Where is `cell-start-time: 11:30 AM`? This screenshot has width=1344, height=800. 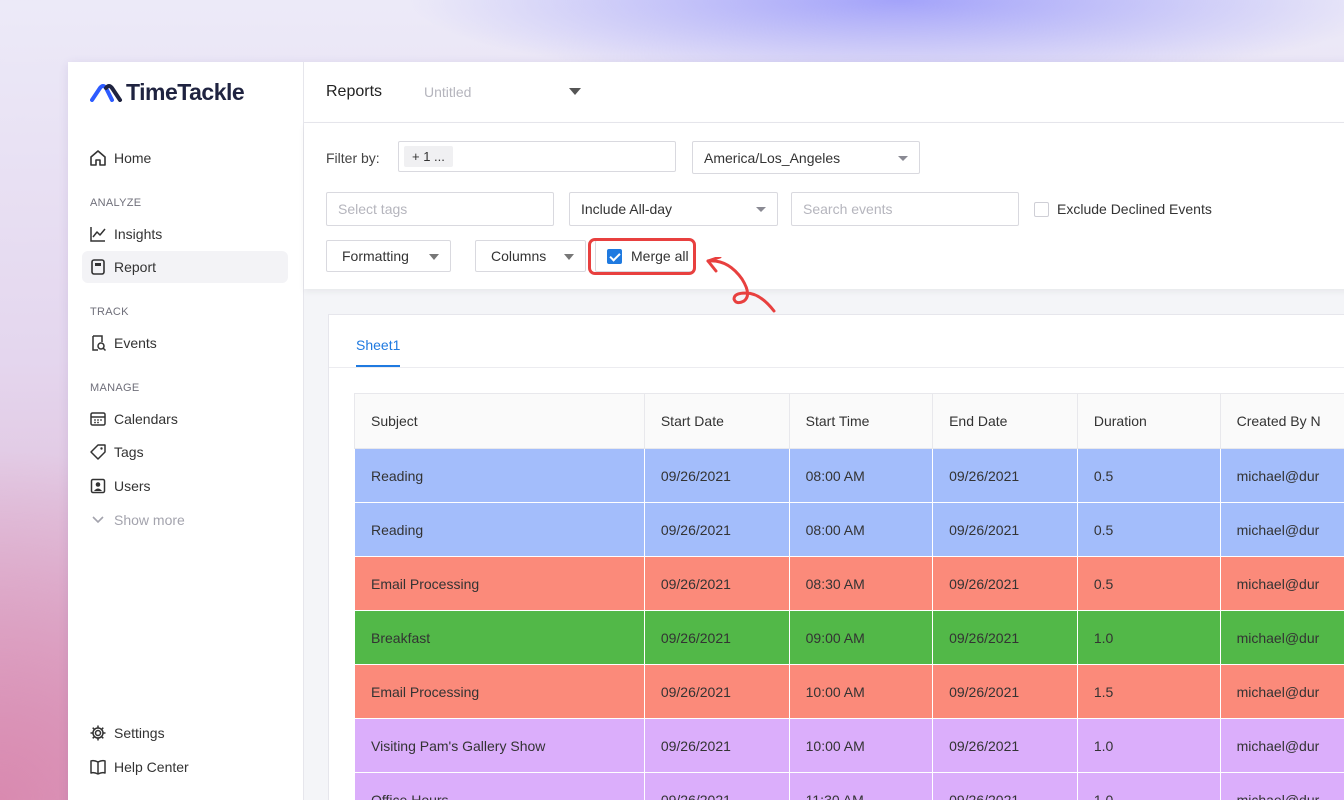
cell-start-time: 11:30 AM is located at coordinates (861, 786).